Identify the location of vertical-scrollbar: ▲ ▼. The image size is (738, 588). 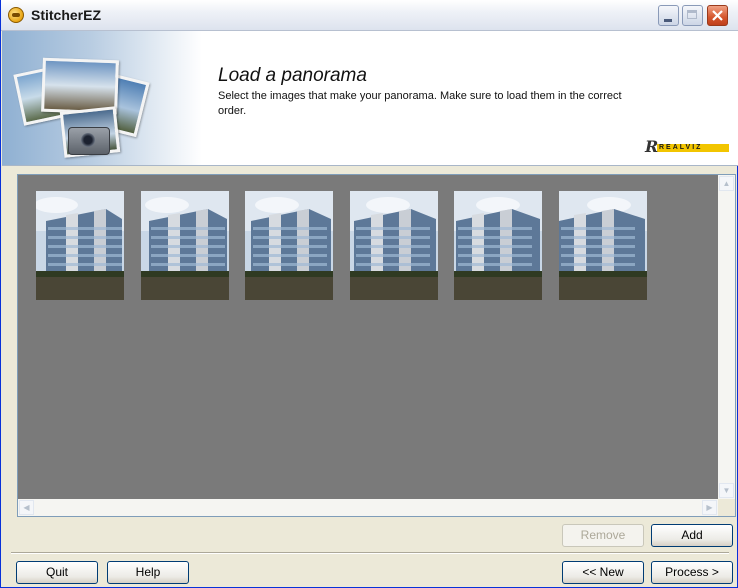
(726, 337).